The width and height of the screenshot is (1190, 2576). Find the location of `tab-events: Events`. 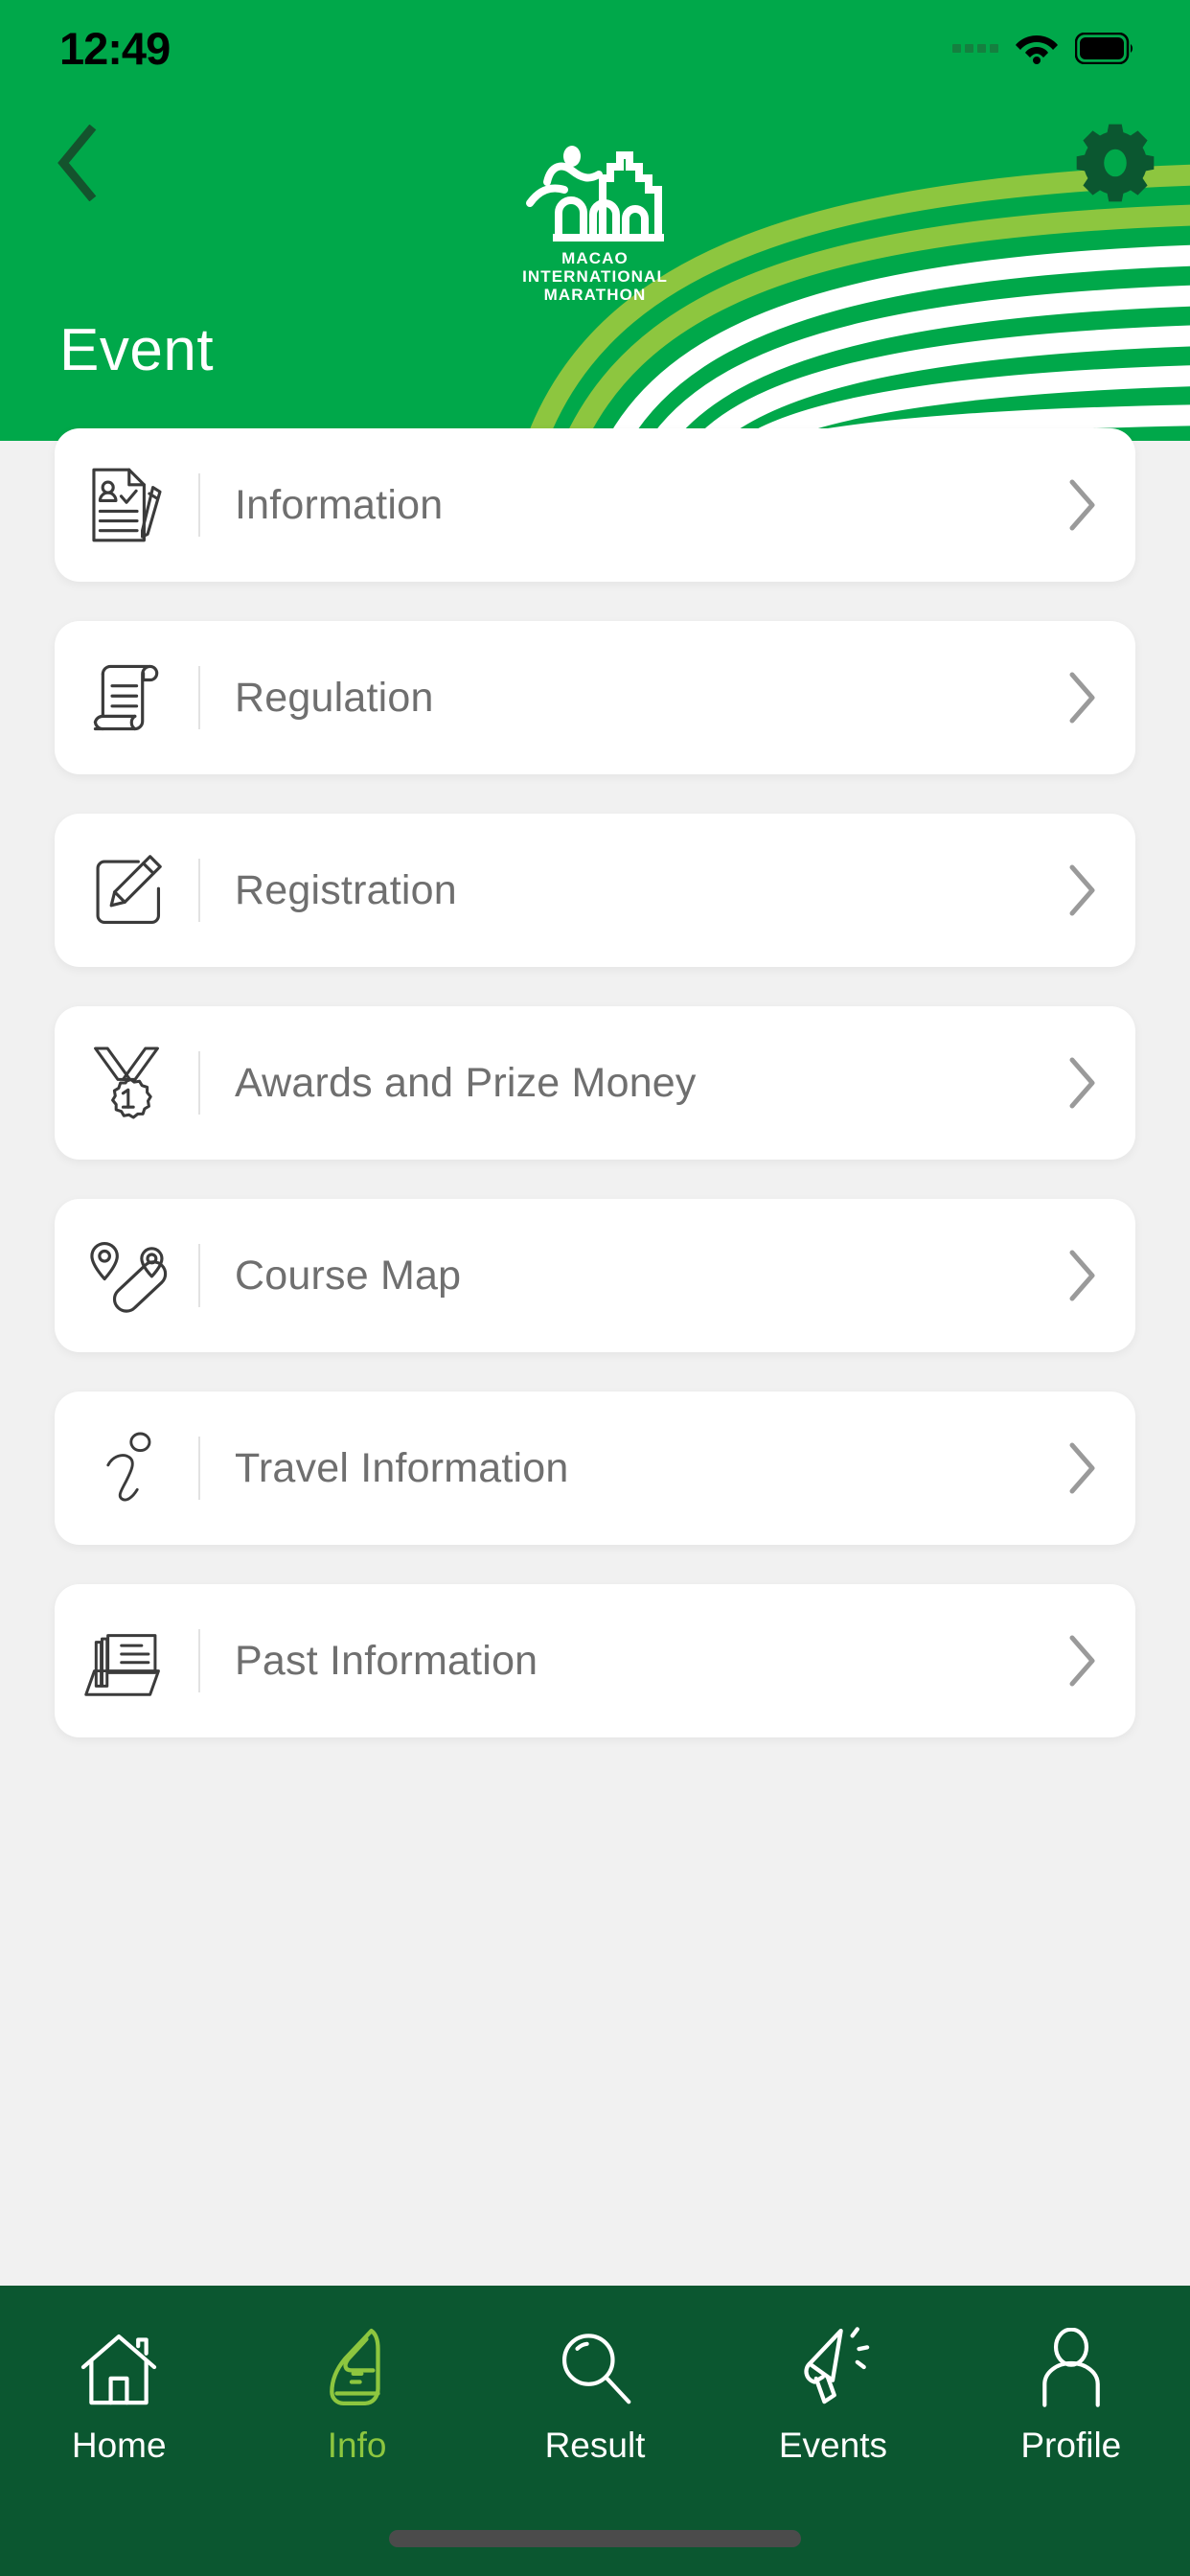

tab-events: Events is located at coordinates (833, 2393).